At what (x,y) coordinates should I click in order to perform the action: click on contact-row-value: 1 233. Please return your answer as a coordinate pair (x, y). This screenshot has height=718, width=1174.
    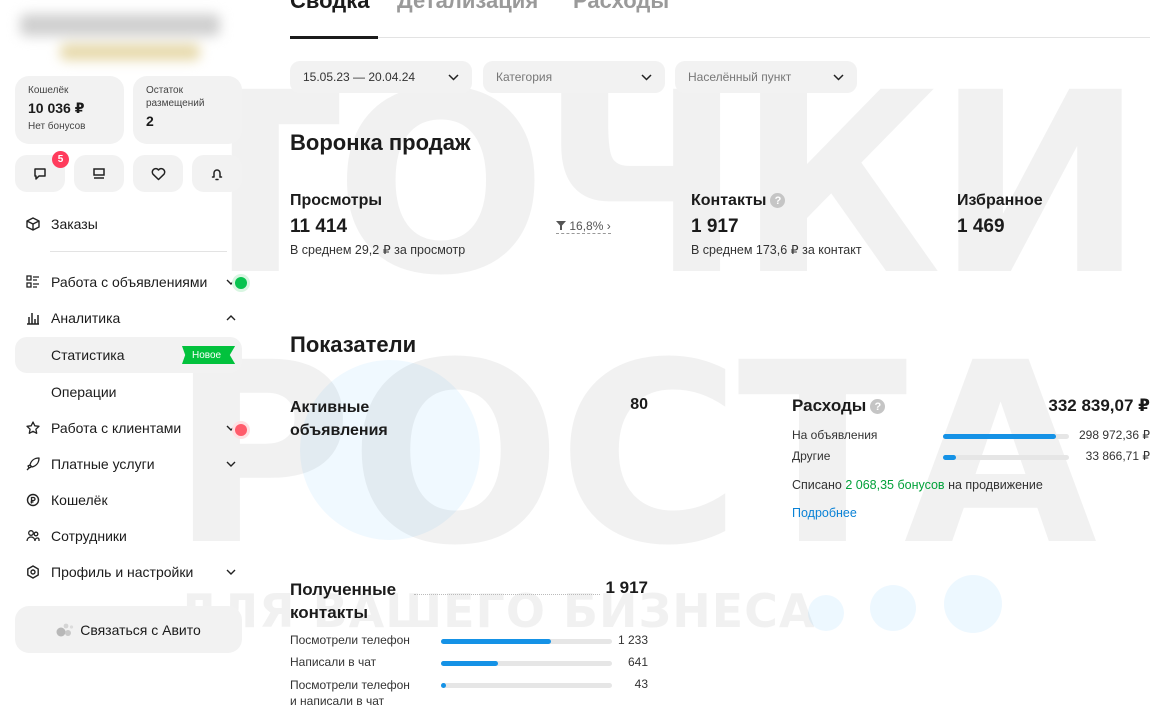
    Looking at the image, I should click on (632, 640).